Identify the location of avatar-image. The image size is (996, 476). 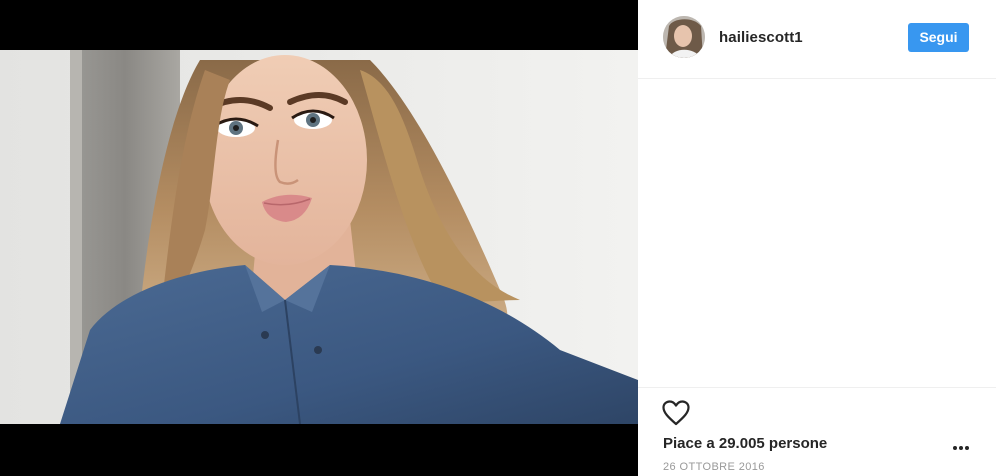
(684, 37).